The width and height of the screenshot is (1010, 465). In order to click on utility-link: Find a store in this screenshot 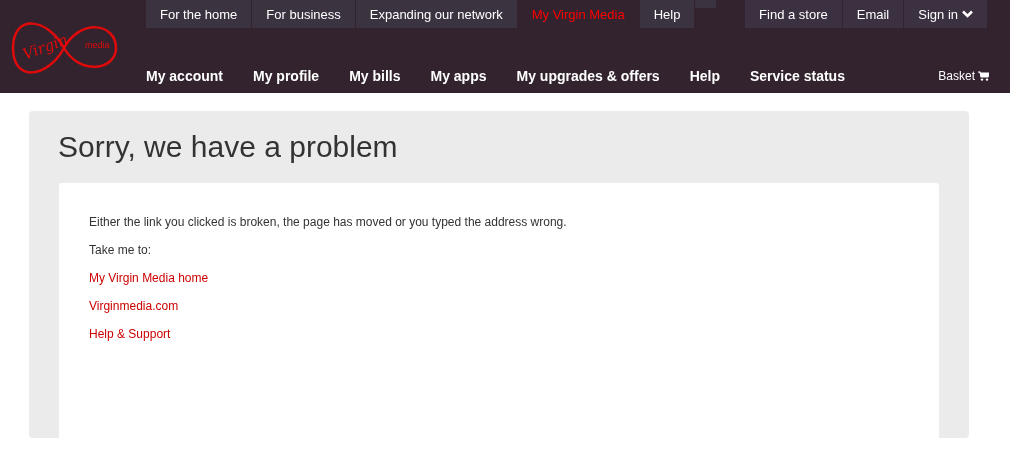, I will do `click(793, 14)`.